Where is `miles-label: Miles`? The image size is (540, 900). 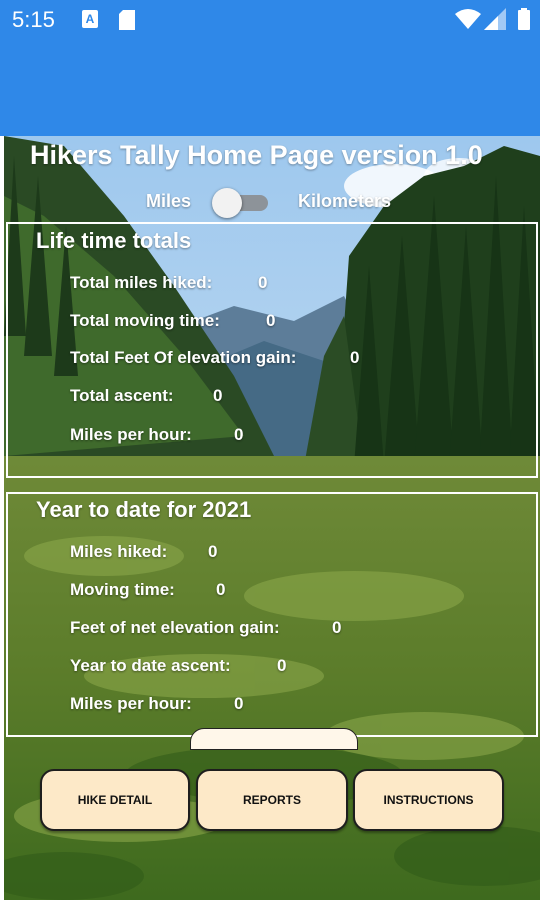 miles-label: Miles is located at coordinates (169, 201).